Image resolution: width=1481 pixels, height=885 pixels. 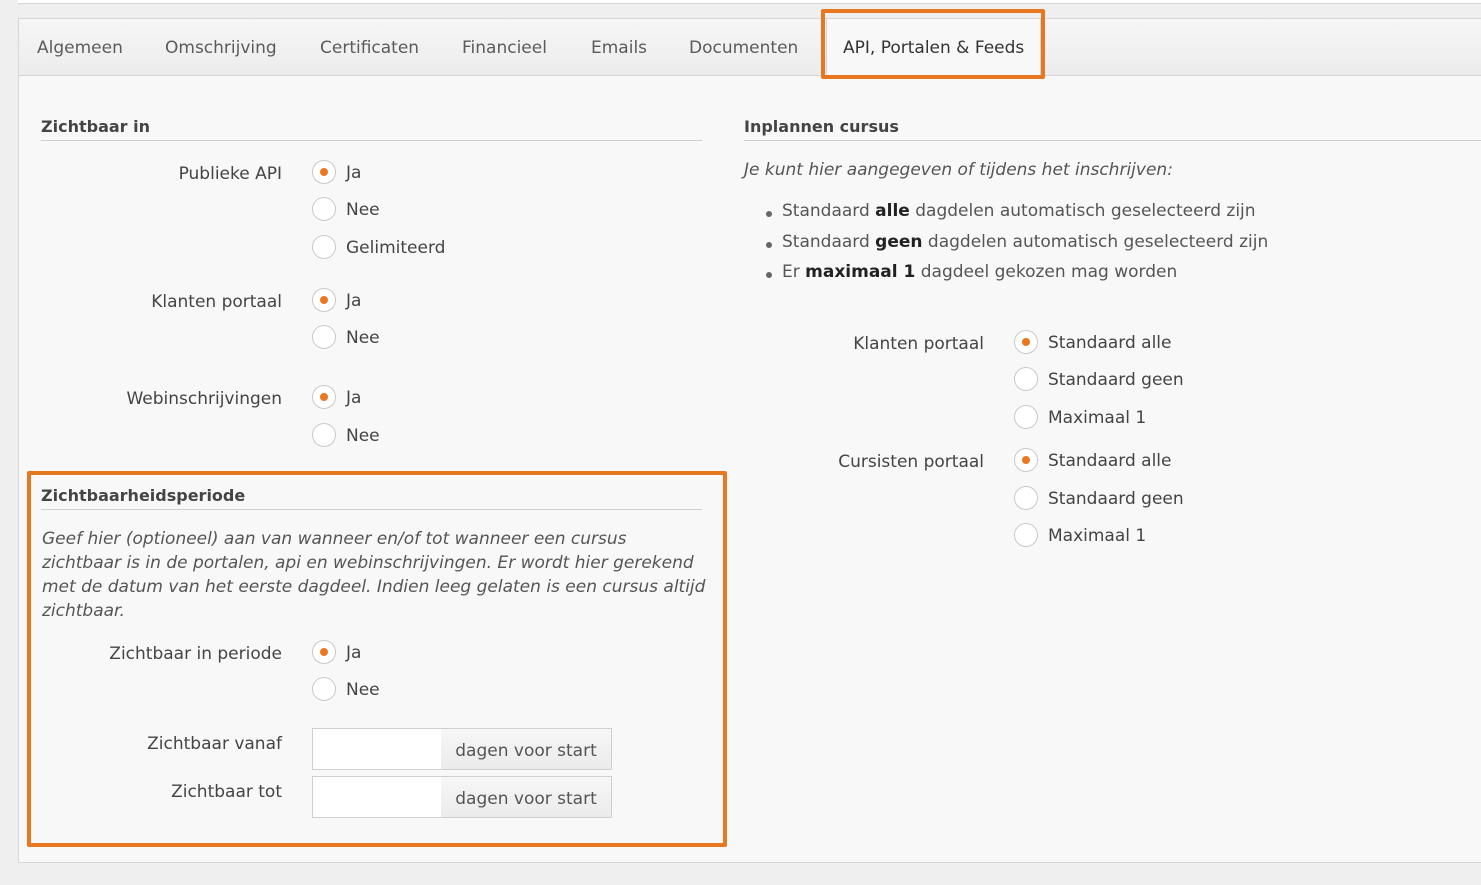 I want to click on section-title-zichtbaar-in: Zichtbaar in, so click(x=371, y=129).